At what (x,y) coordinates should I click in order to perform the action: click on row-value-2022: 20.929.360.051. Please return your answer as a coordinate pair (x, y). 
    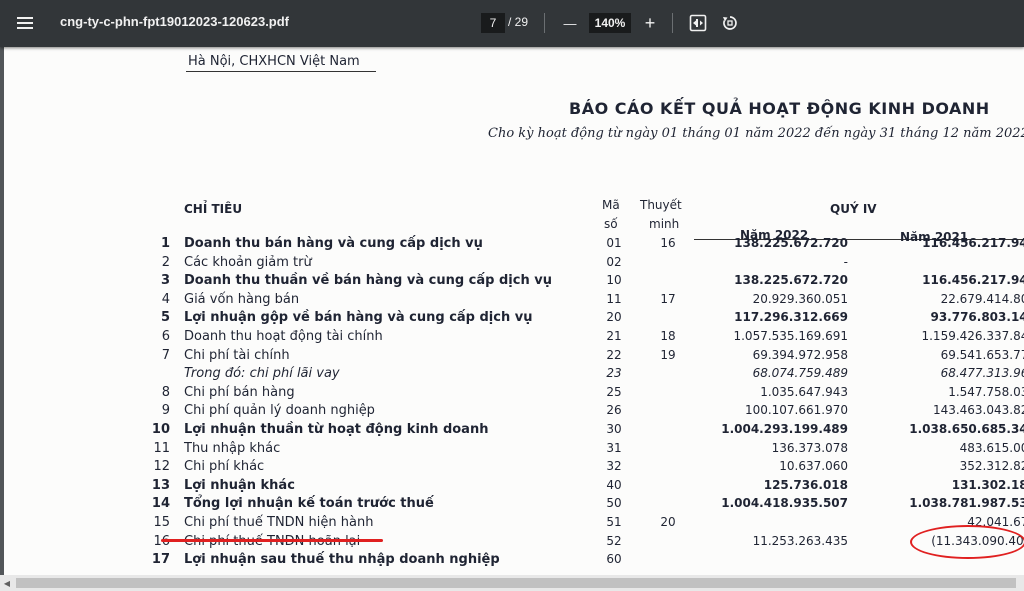
    Looking at the image, I should click on (800, 299).